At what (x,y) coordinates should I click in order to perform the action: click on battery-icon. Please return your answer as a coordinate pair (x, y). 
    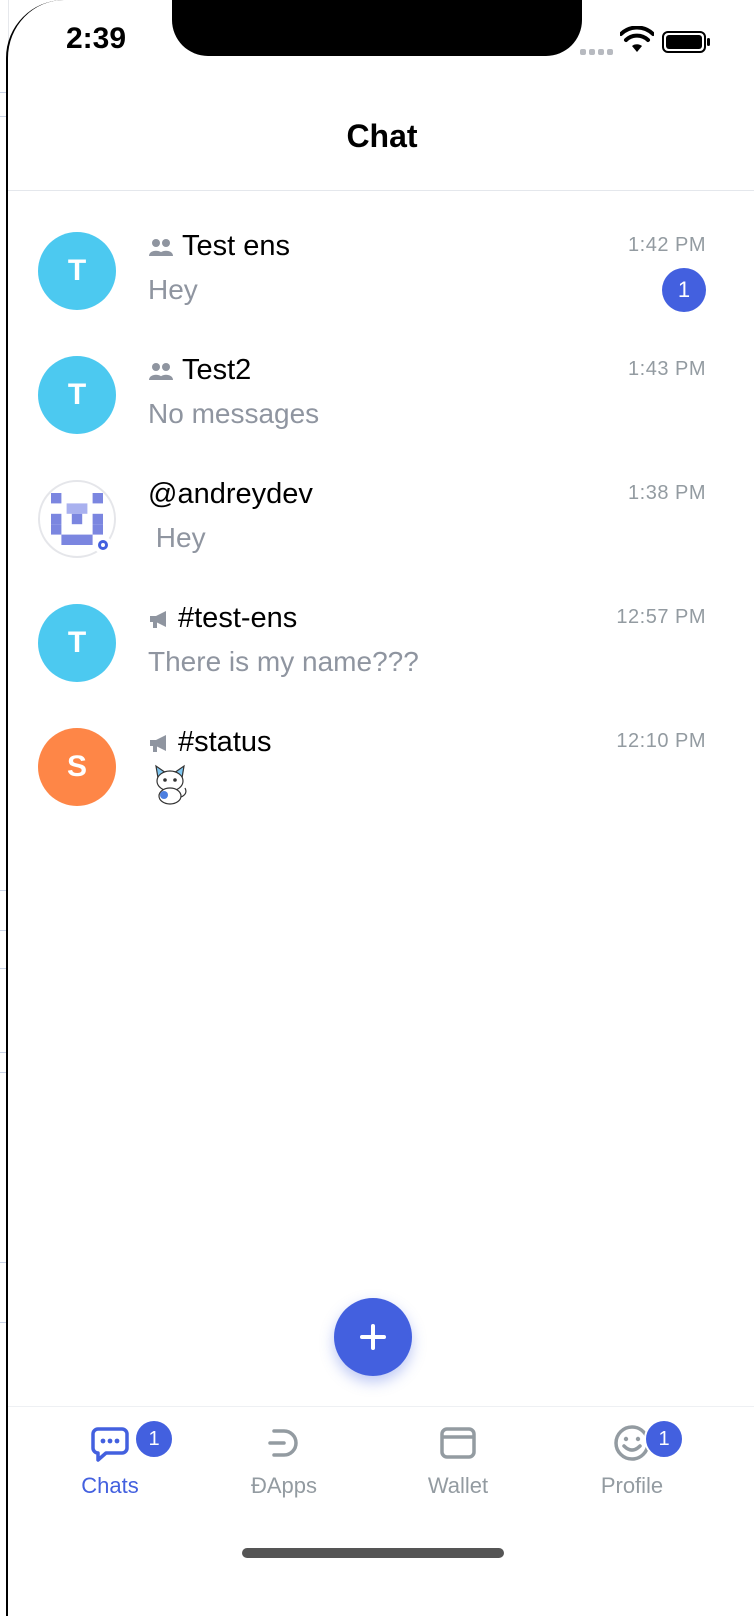
    Looking at the image, I should click on (686, 42).